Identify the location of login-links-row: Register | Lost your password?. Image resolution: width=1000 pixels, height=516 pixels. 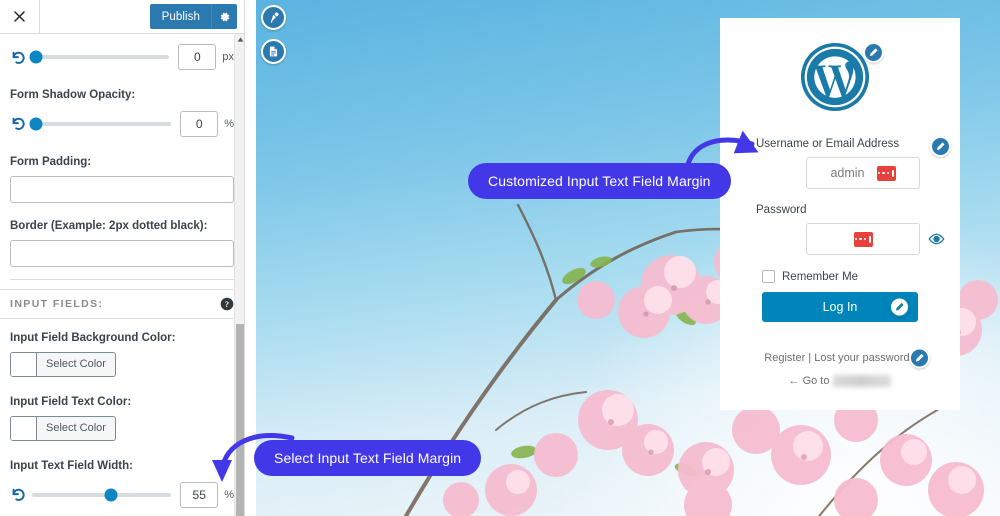
(843, 358).